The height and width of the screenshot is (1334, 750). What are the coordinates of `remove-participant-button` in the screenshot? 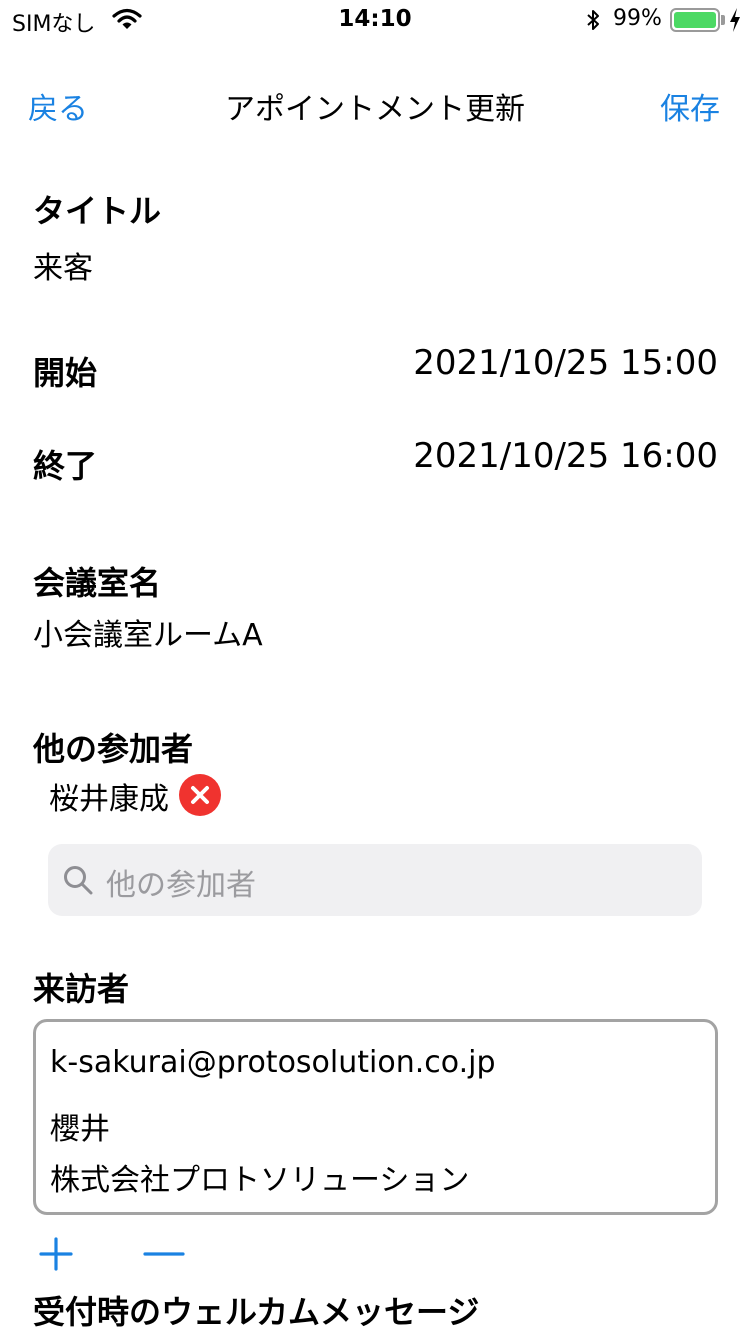 It's located at (200, 795).